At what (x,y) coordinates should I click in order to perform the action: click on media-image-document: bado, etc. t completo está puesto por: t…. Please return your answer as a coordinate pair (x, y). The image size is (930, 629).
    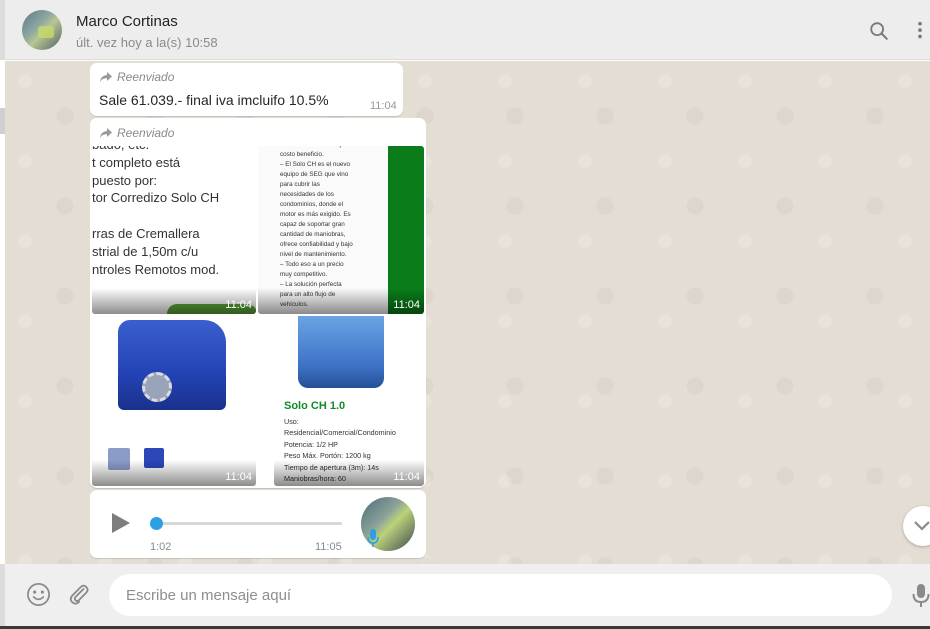
    Looking at the image, I should click on (174, 230).